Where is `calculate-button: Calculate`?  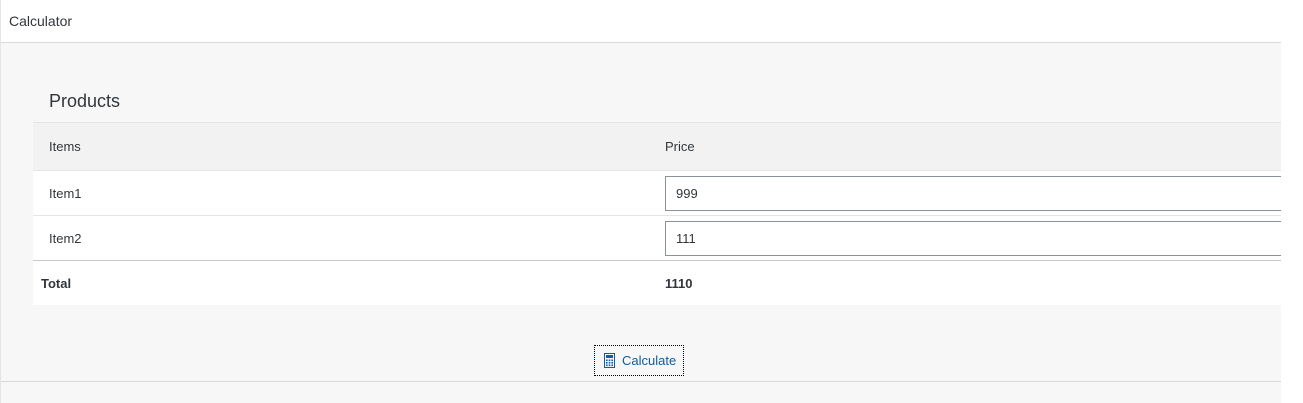 calculate-button: Calculate is located at coordinates (639, 360).